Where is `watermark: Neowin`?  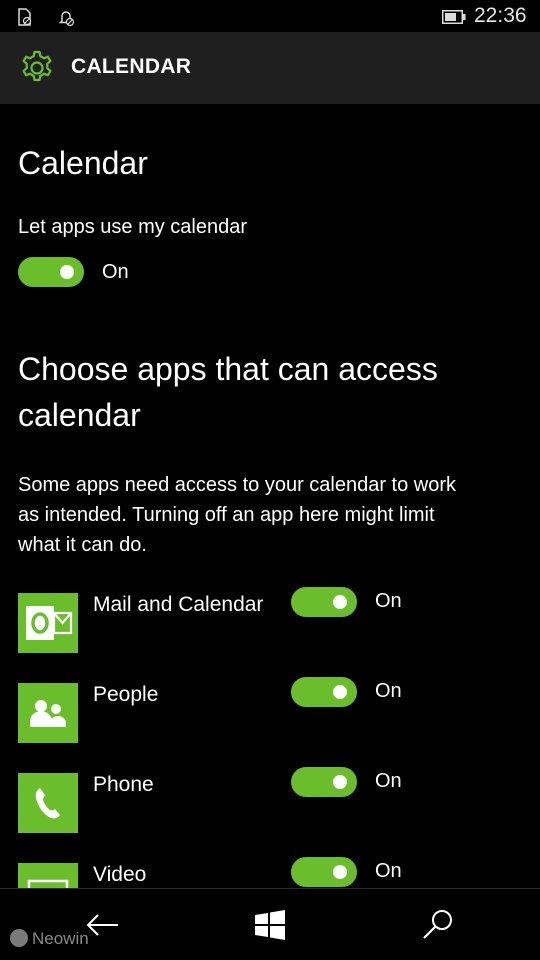
watermark: Neowin is located at coordinates (49, 939).